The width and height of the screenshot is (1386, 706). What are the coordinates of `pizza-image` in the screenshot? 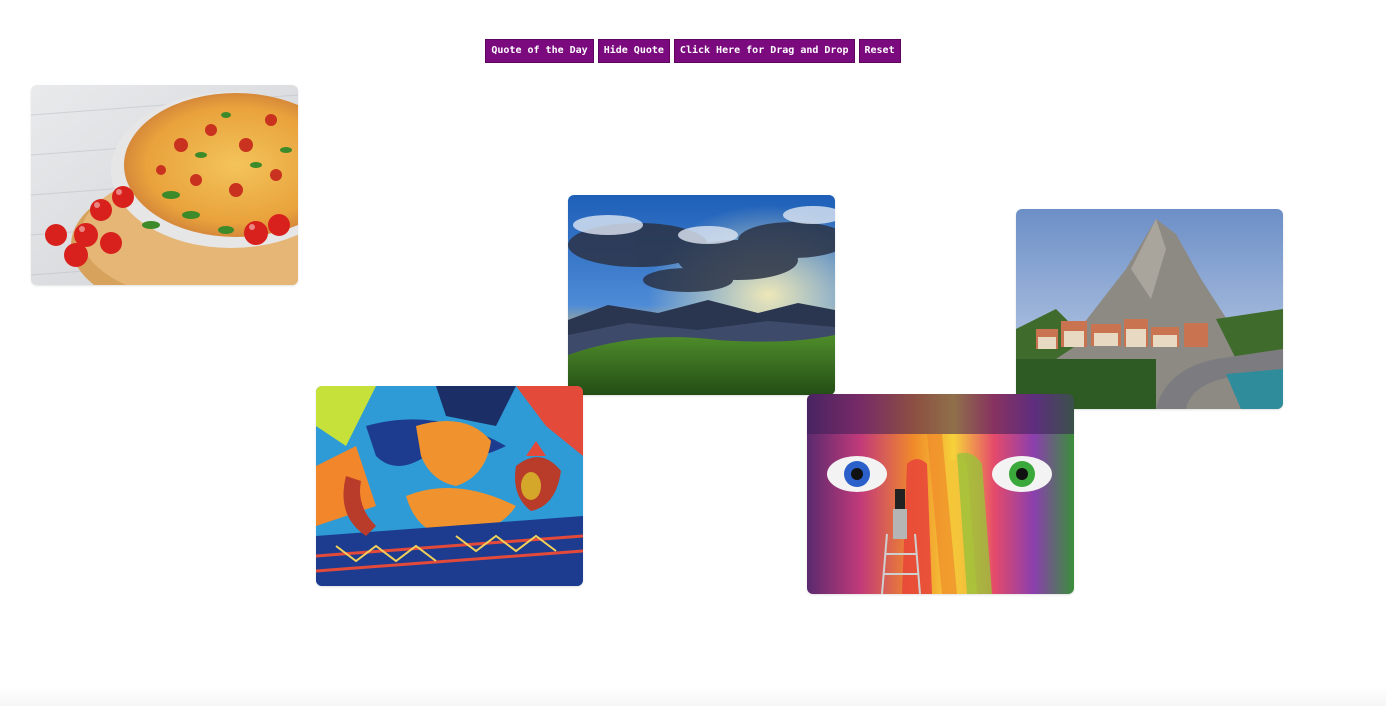 It's located at (164, 185).